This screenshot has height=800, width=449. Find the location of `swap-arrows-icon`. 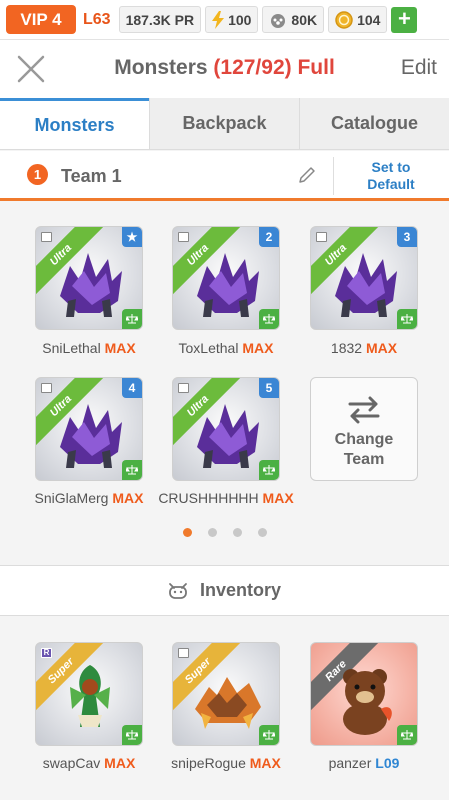

swap-arrows-icon is located at coordinates (364, 410).